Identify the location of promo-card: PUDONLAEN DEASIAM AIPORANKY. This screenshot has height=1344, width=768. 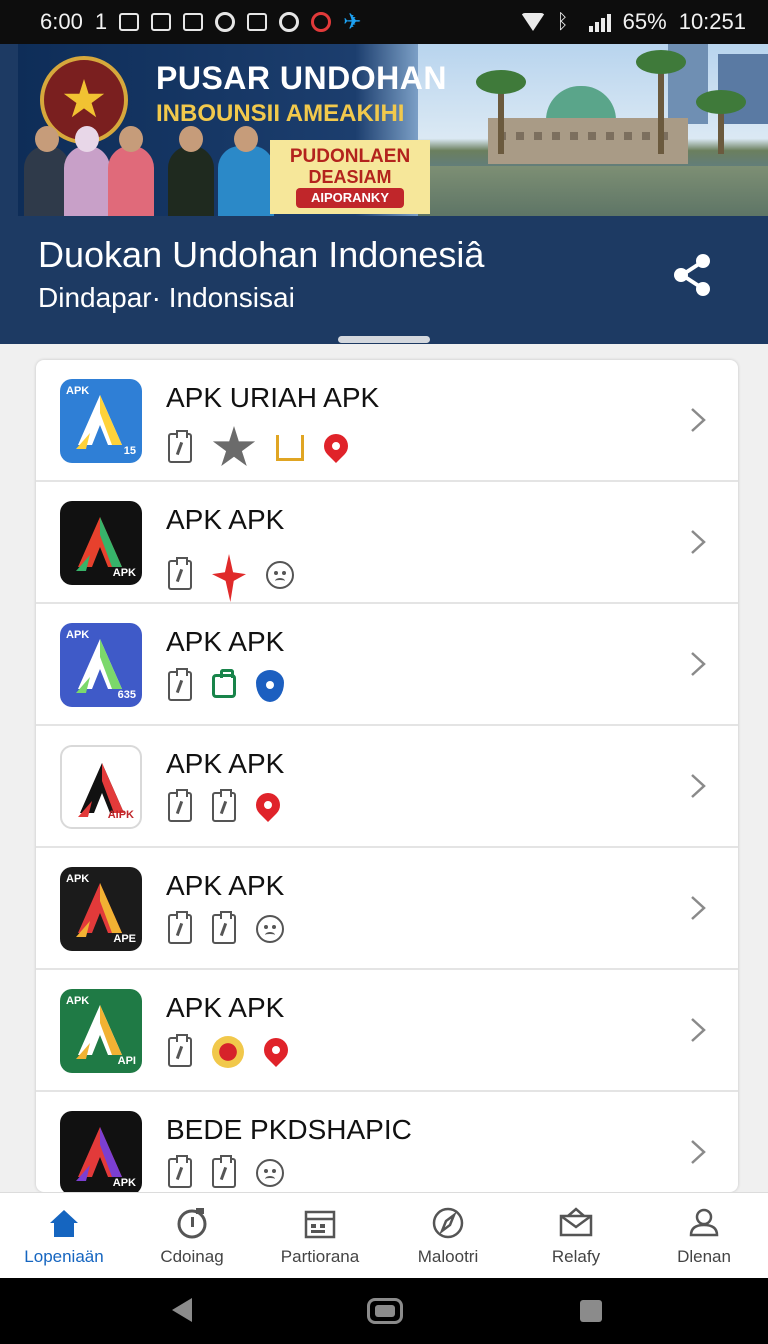
(350, 177).